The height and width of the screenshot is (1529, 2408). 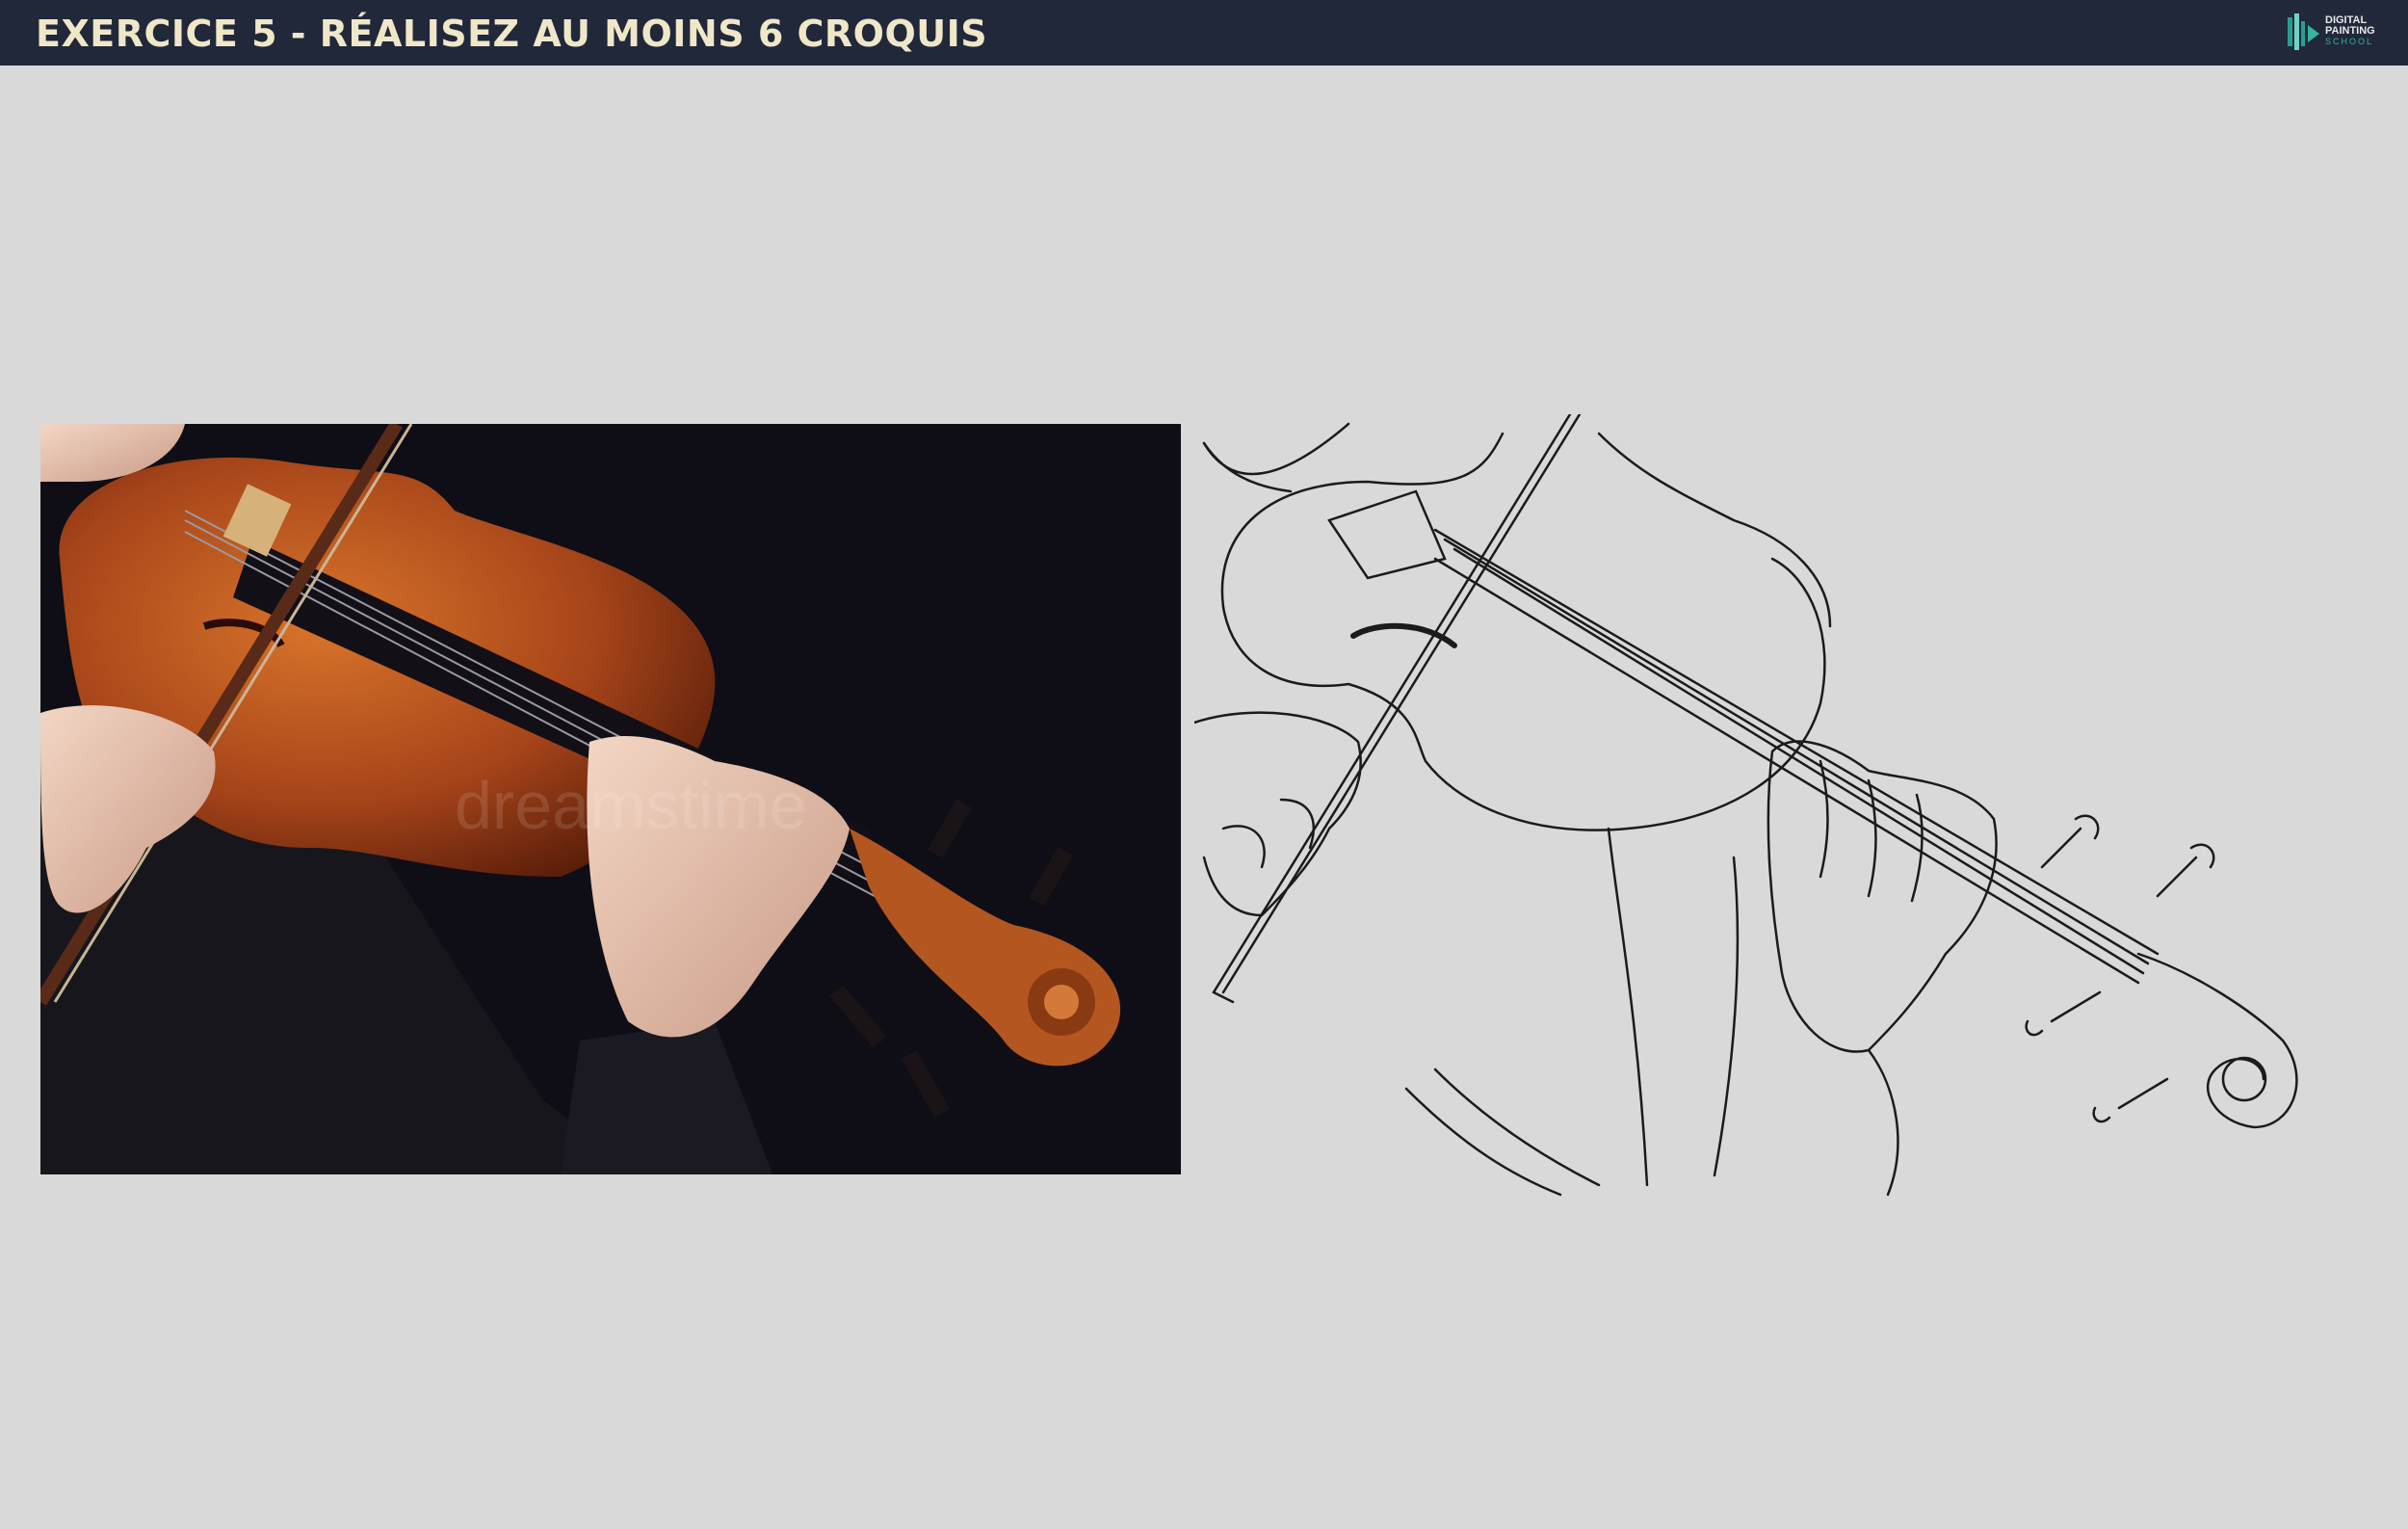 I want to click on brand-logo: DIGITAL PAINTING SCHOOL, so click(x=2338, y=34).